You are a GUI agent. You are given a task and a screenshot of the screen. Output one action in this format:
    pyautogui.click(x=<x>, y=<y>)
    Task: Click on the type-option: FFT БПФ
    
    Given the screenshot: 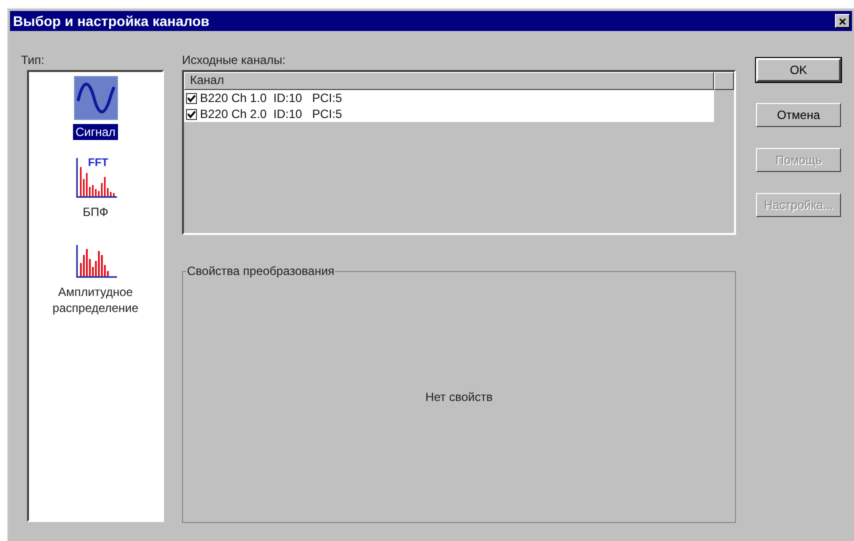 What is the action you would take?
    pyautogui.click(x=96, y=187)
    